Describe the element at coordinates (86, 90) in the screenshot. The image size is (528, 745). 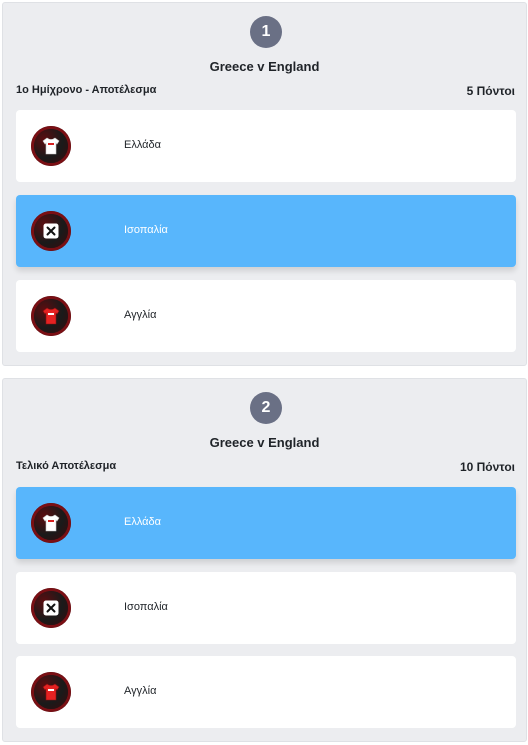
I see `market-name: 1ο Ημίχρονο - Αποτέλεσμα` at that location.